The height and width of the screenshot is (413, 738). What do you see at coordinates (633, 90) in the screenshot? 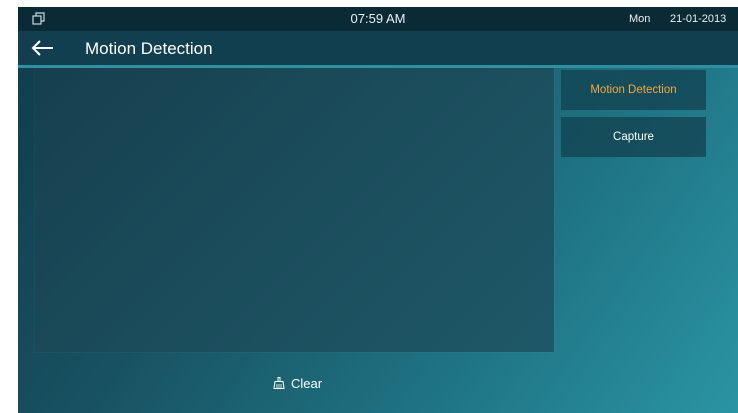
I see `menu-item-motion-detection: Motion Detection` at bounding box center [633, 90].